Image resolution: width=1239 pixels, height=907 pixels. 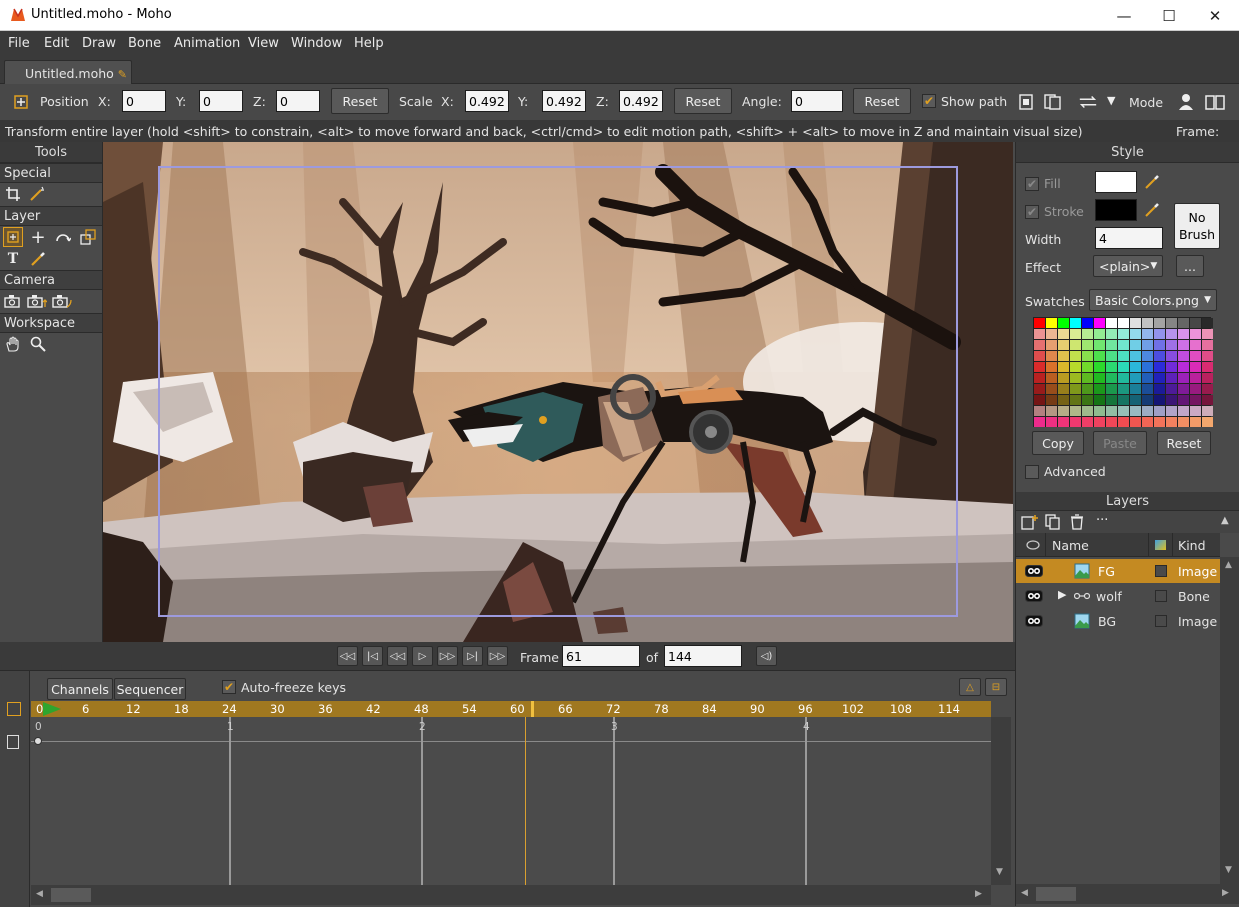 I want to click on layer-row-bg: BG Image, so click(x=1118, y=621).